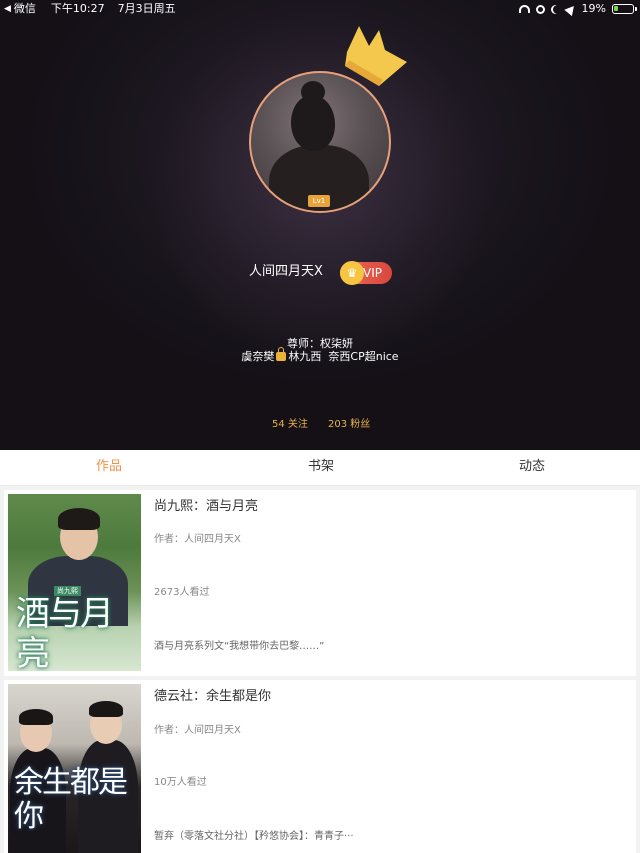 Image resolution: width=640 pixels, height=853 pixels. Describe the element at coordinates (352, 273) in the screenshot. I see `vip-crown-icon: ♛` at that location.